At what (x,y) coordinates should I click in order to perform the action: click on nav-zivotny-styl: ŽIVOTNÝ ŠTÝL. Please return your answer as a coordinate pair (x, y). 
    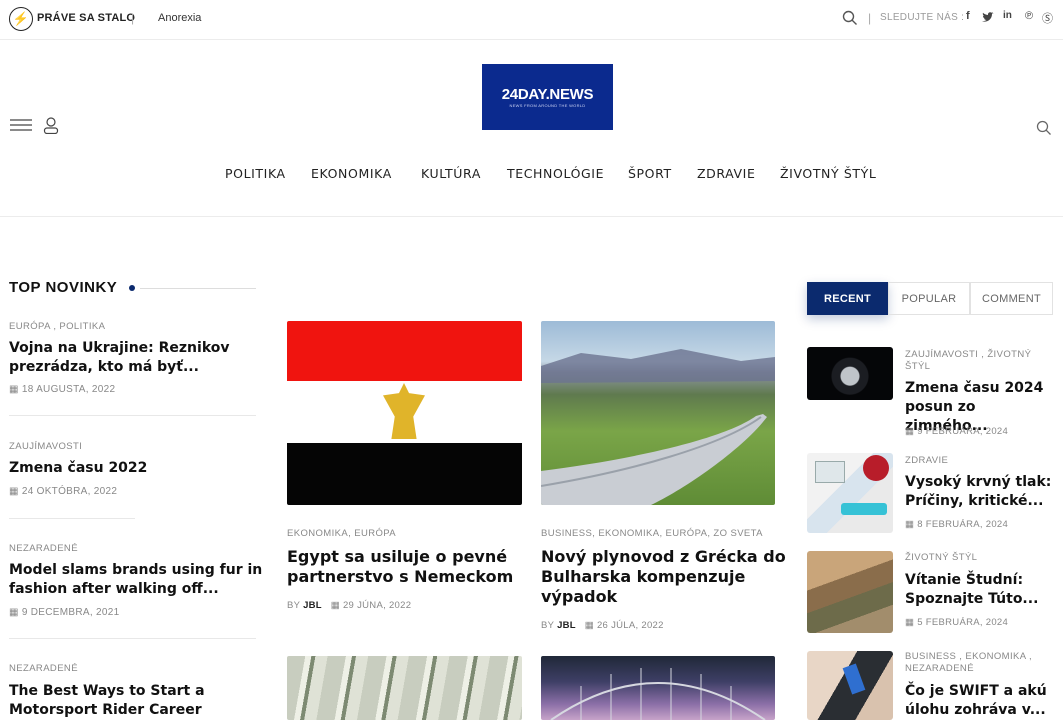
    Looking at the image, I should click on (828, 173).